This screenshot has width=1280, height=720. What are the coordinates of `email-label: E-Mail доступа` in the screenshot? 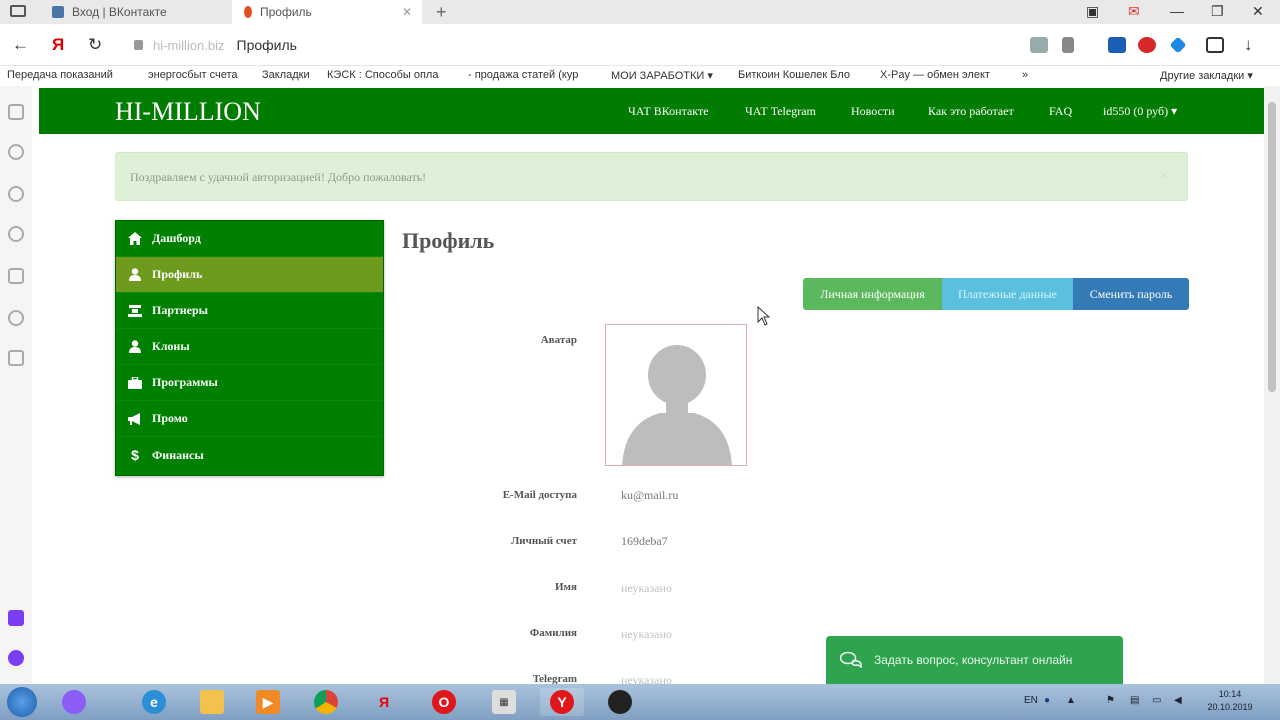 It's located at (539, 495).